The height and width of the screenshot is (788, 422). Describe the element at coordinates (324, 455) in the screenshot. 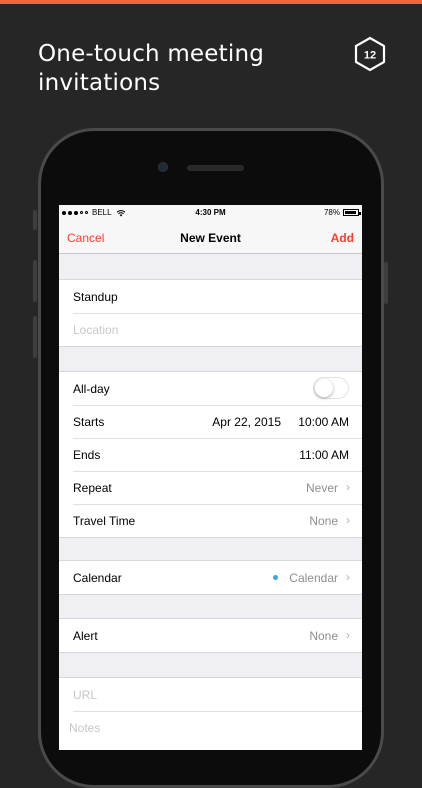

I see `ends-time: 11:00 AM` at that location.